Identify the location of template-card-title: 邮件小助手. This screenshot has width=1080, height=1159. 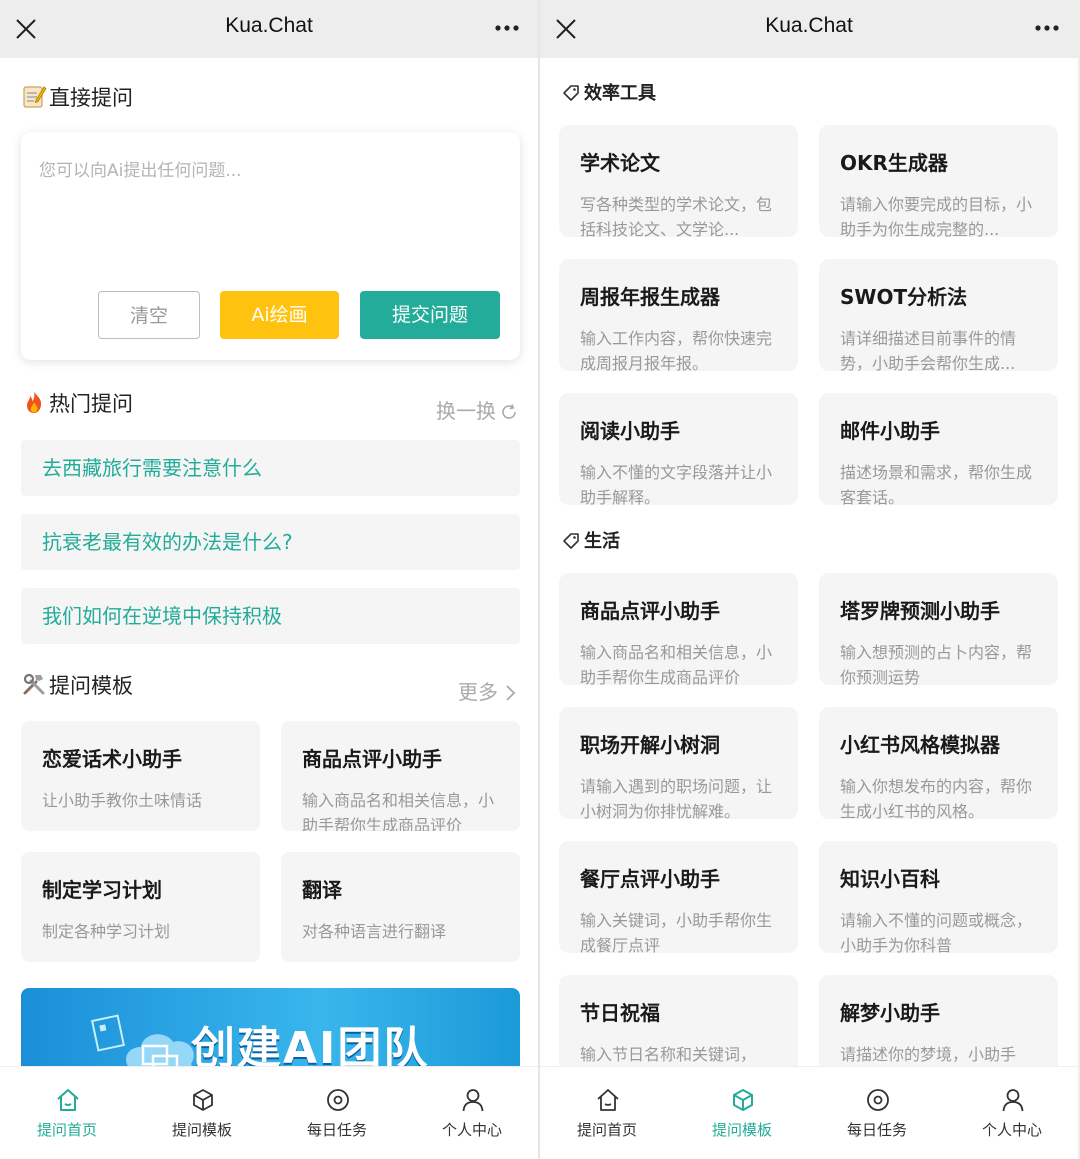
(890, 431).